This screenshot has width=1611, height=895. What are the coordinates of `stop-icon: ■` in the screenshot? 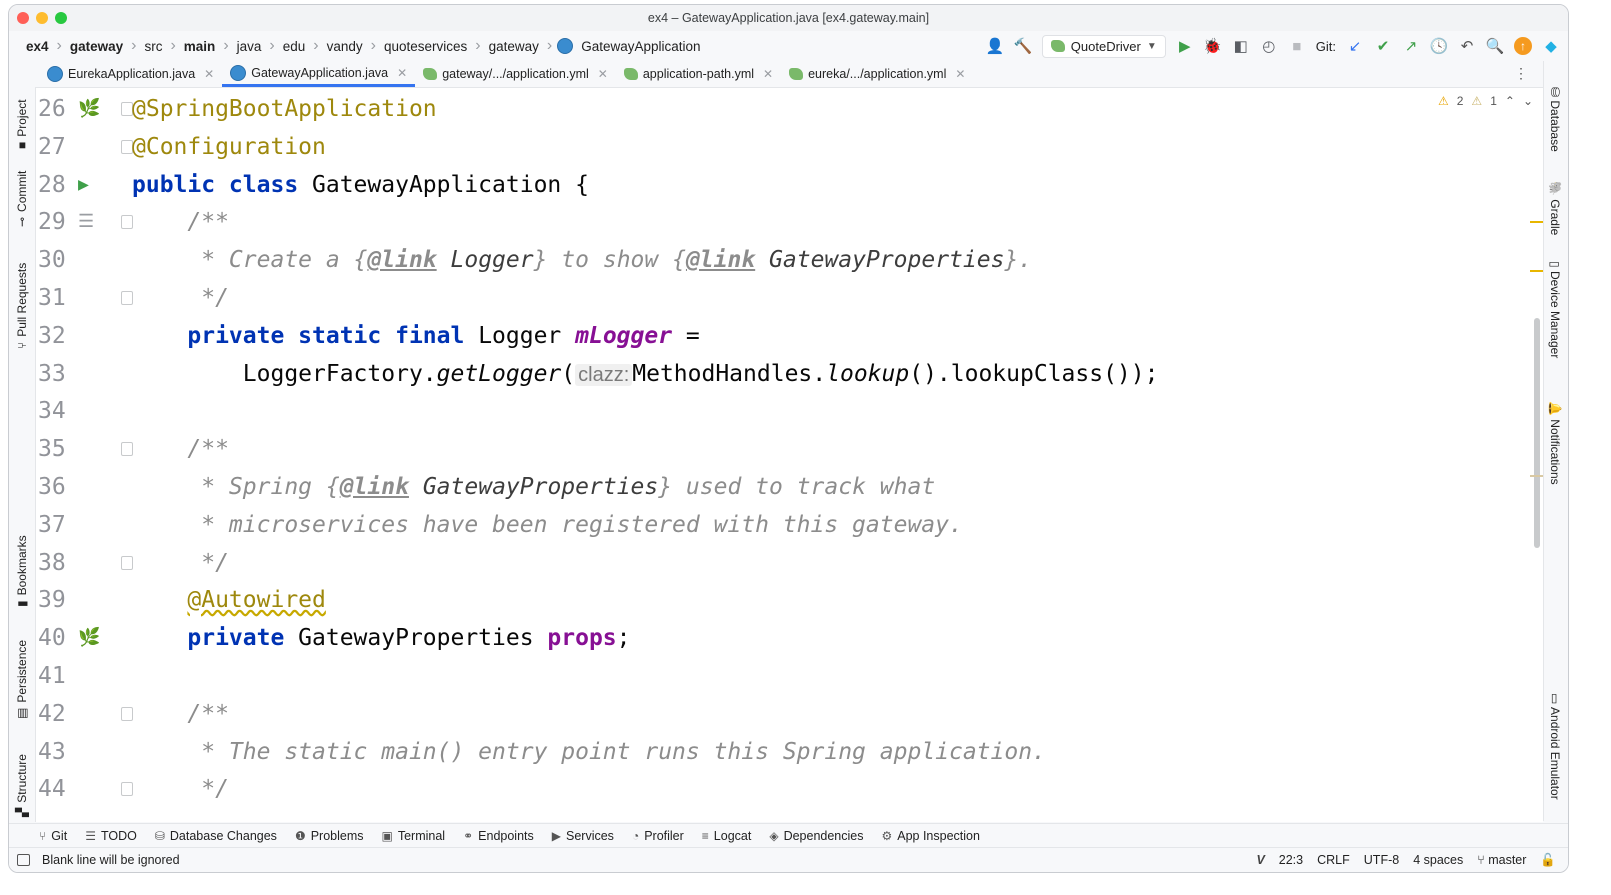 It's located at (1297, 46).